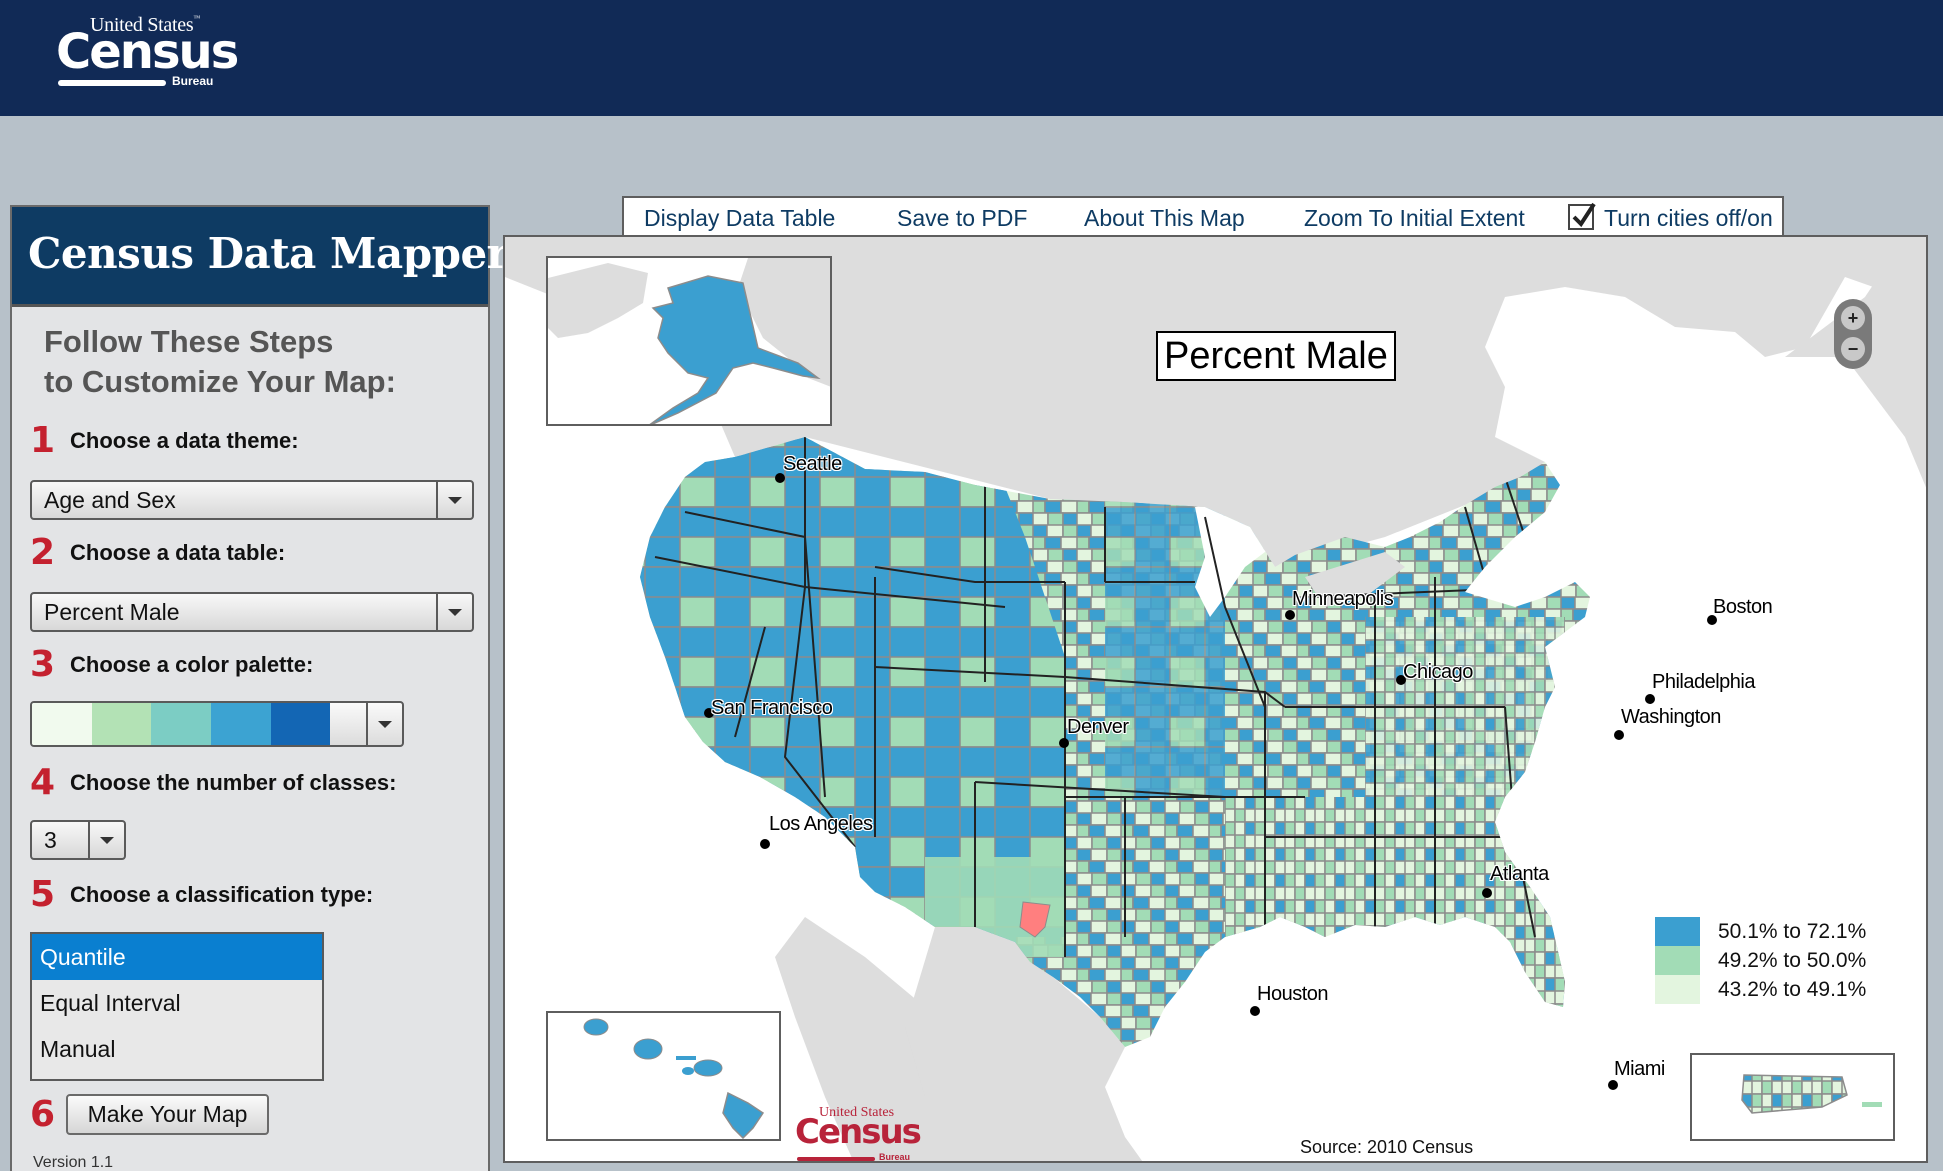  I want to click on legend-item: 43.2% to 49.1%, so click(1760, 989).